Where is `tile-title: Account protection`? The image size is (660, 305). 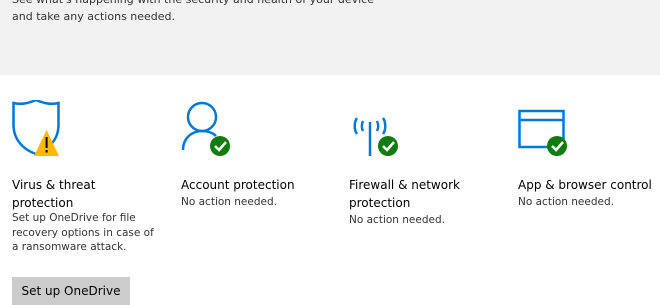 tile-title: Account protection is located at coordinates (238, 185).